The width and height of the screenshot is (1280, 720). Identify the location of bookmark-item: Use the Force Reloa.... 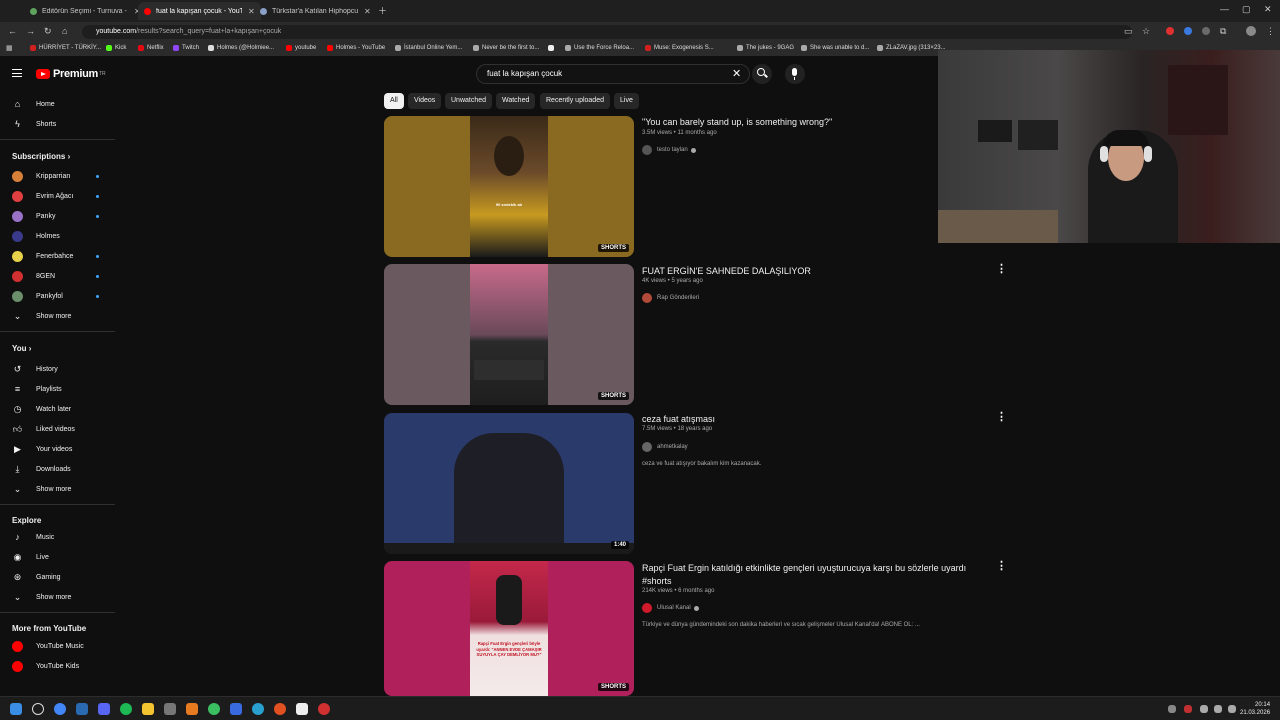
(599, 48).